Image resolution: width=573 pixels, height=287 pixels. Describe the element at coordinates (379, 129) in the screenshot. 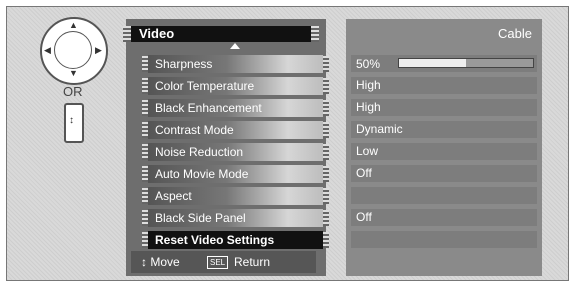

I see `value-text: Dynamic` at that location.